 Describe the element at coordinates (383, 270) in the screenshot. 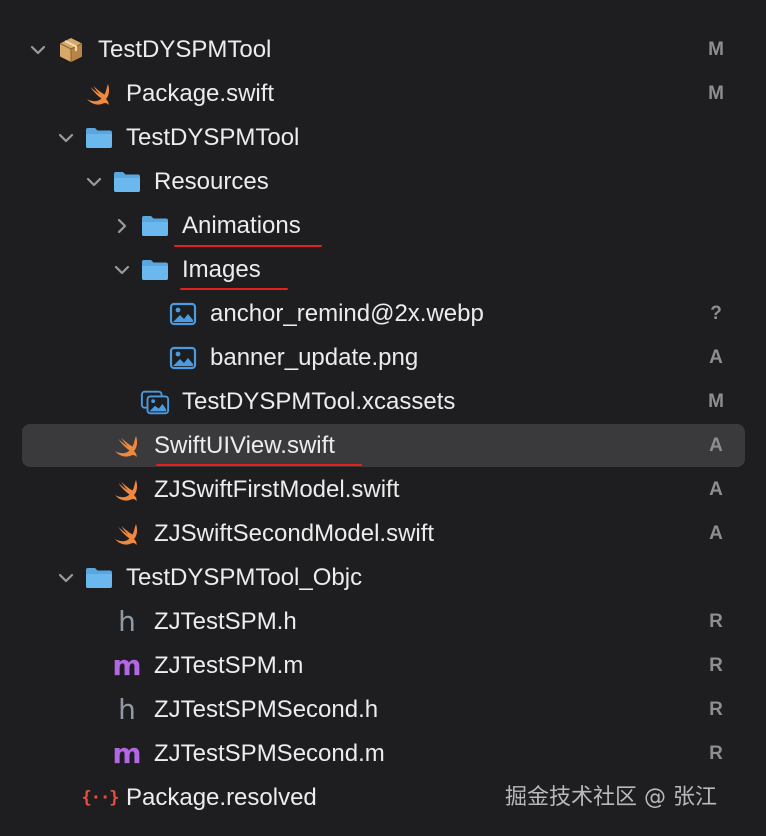

I see `tree-row-folder: Images` at that location.